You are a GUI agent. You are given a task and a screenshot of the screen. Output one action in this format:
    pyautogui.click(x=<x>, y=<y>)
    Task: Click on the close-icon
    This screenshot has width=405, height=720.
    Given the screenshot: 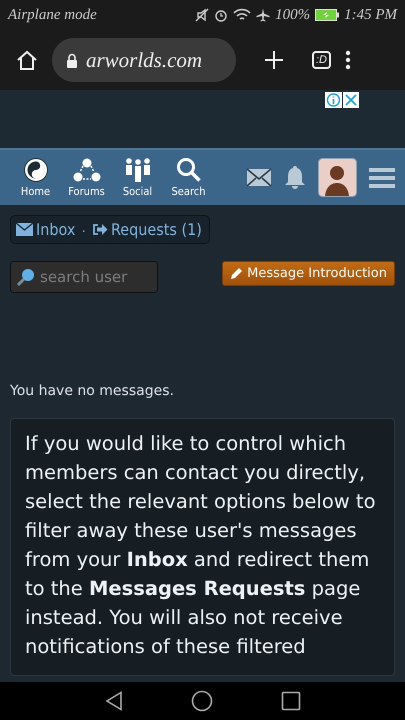 What is the action you would take?
    pyautogui.click(x=351, y=100)
    